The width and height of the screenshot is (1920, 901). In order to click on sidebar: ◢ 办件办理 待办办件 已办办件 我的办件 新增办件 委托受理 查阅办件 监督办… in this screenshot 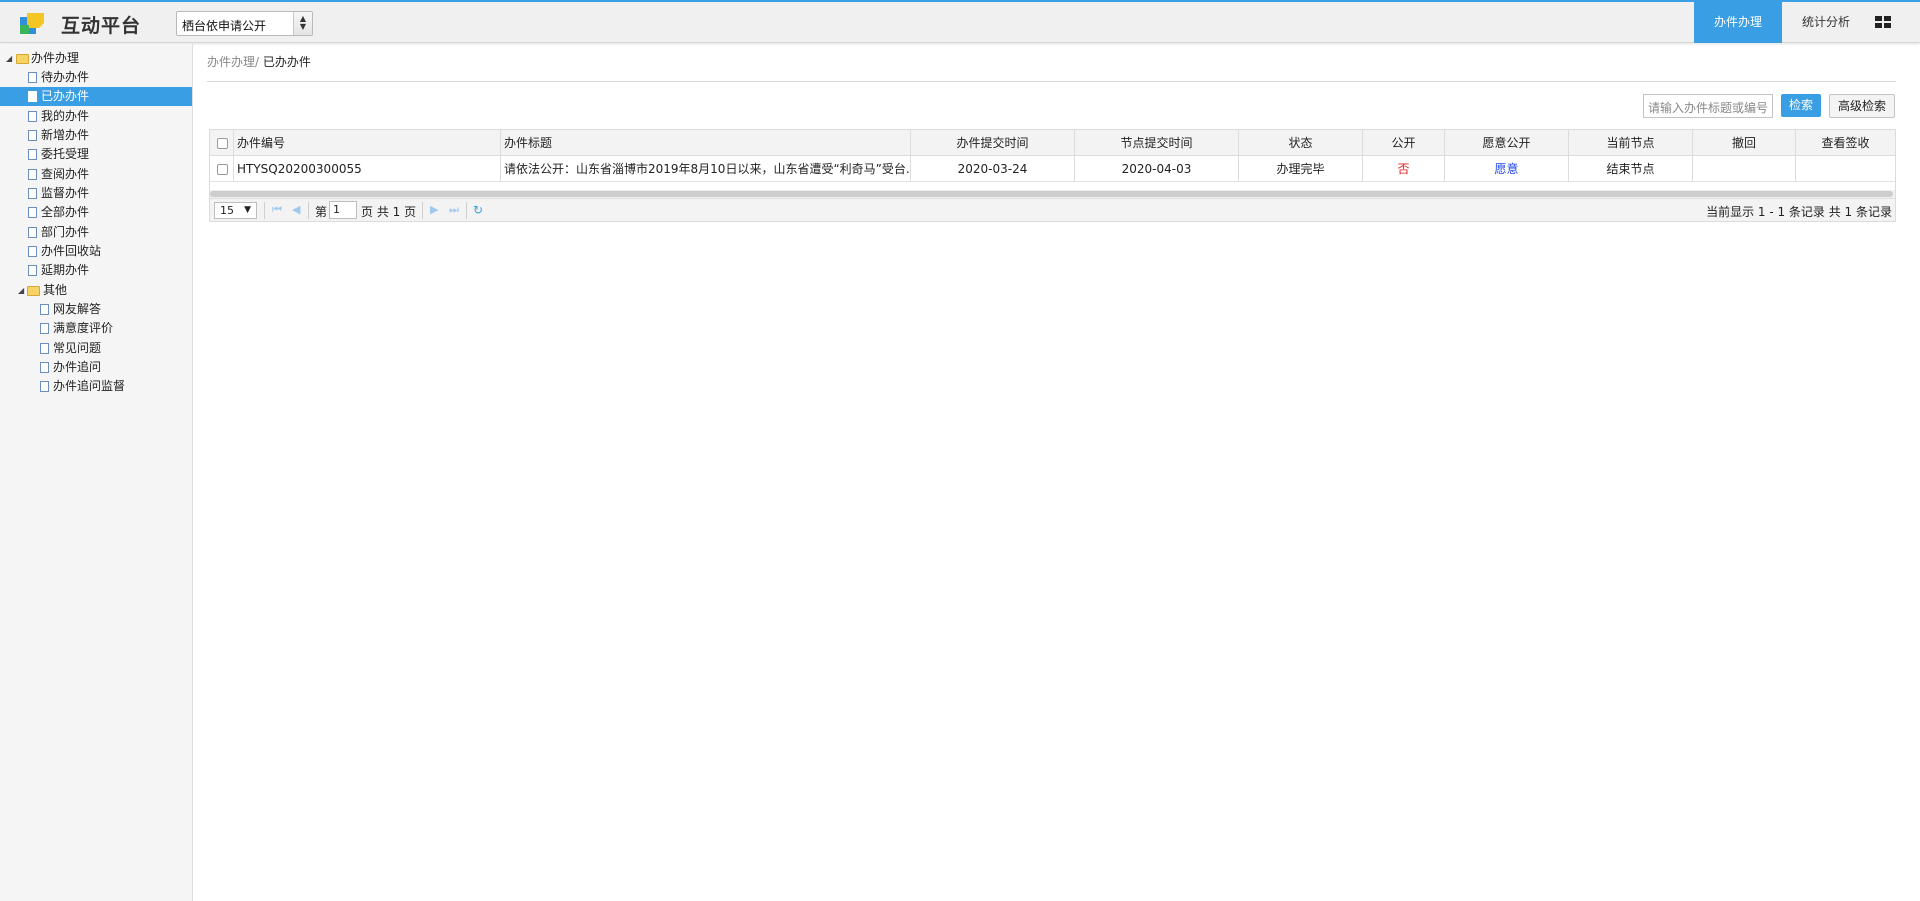, I will do `click(96, 472)`.